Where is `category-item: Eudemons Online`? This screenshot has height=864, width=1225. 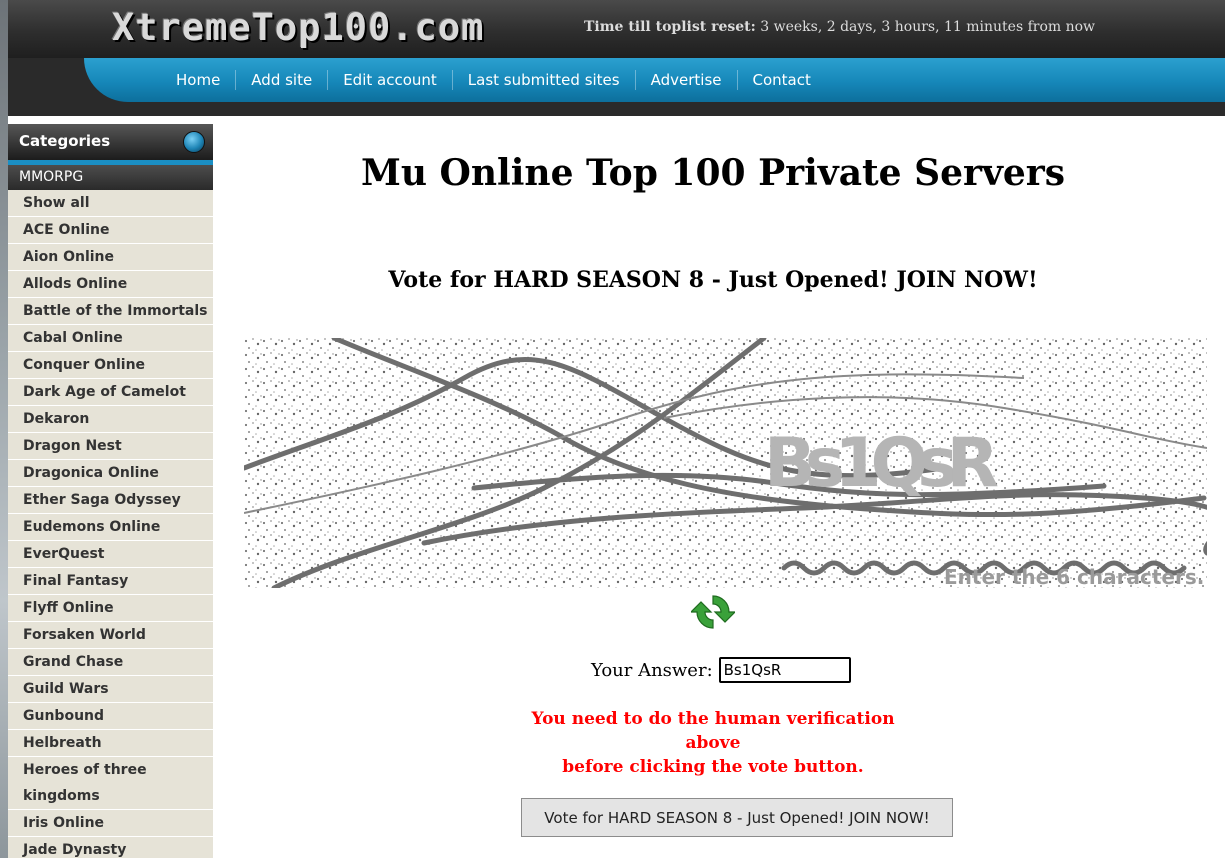 category-item: Eudemons Online is located at coordinates (110, 527).